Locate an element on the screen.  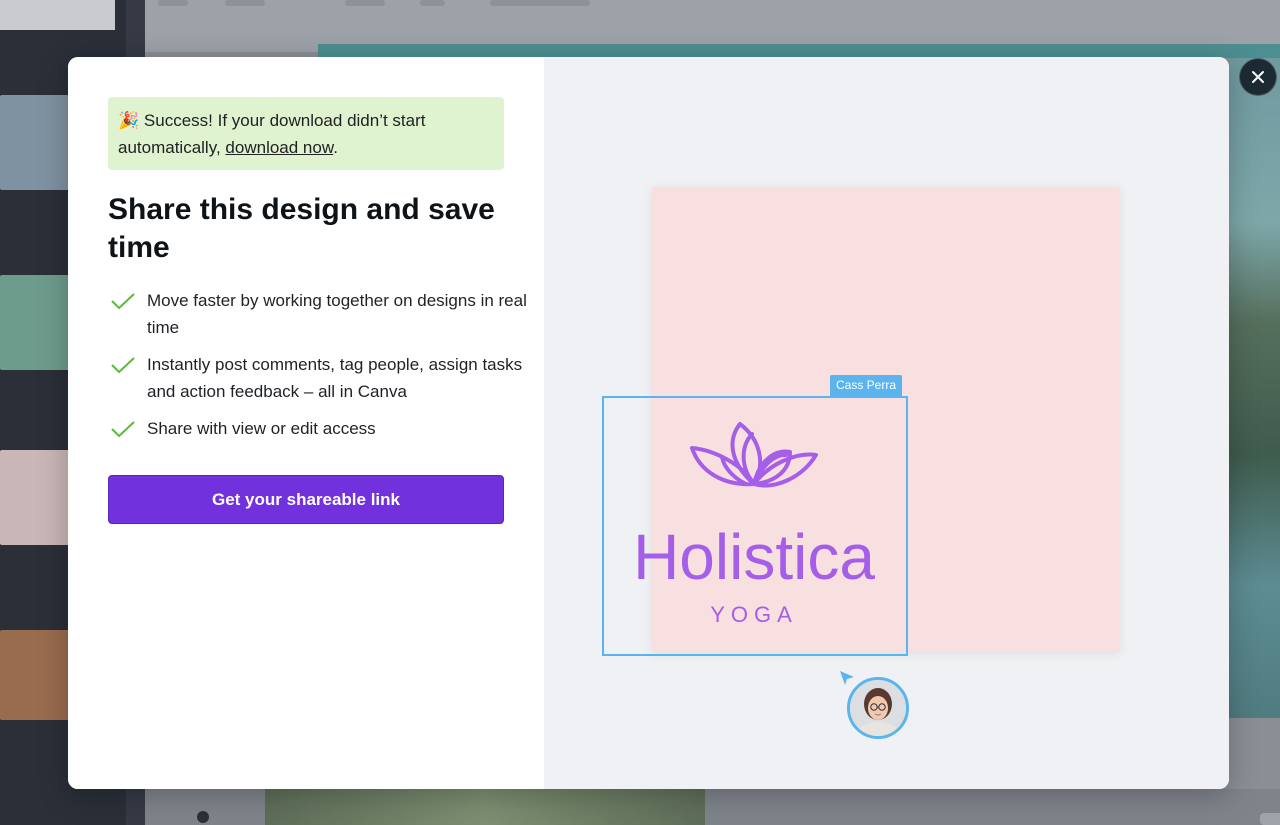
collaborator-name-tag: Cass Perra is located at coordinates (866, 385).